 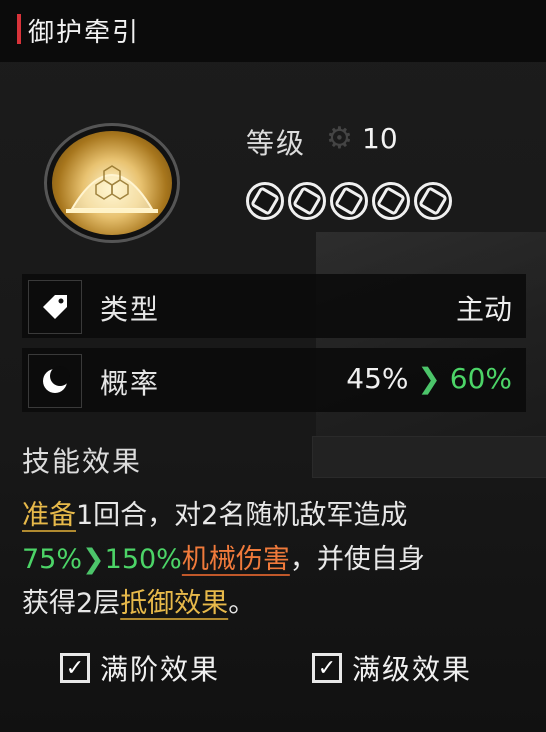 What do you see at coordinates (429, 457) in the screenshot?
I see `background-panel` at bounding box center [429, 457].